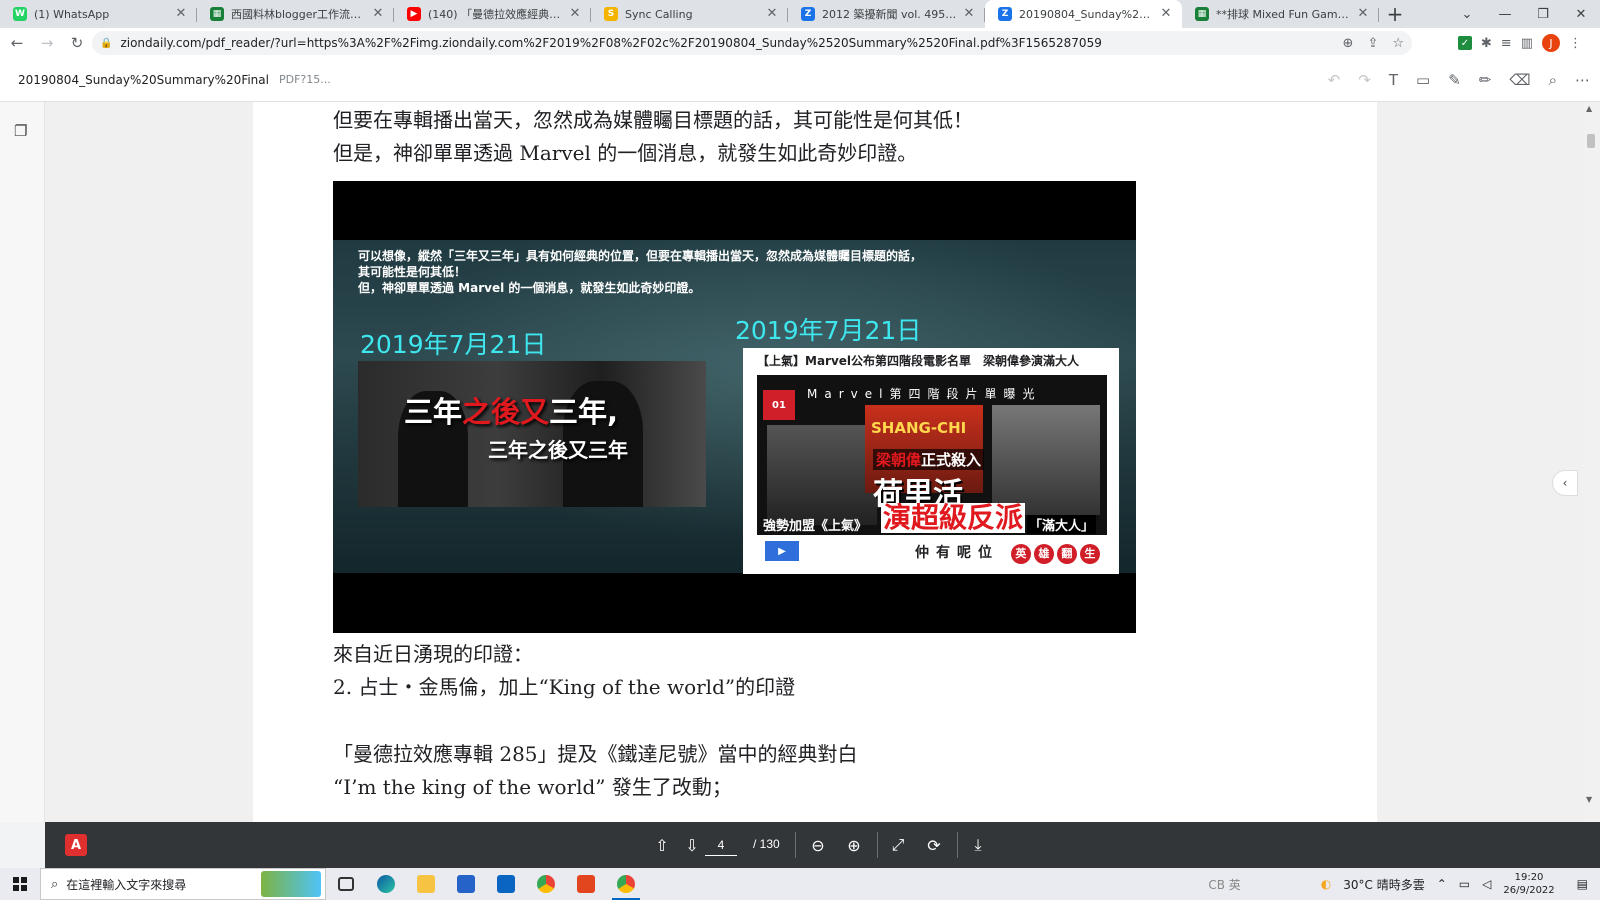 This screenshot has height=900, width=1600. Describe the element at coordinates (1553, 80) in the screenshot. I see `search-icon: ⌕` at that location.